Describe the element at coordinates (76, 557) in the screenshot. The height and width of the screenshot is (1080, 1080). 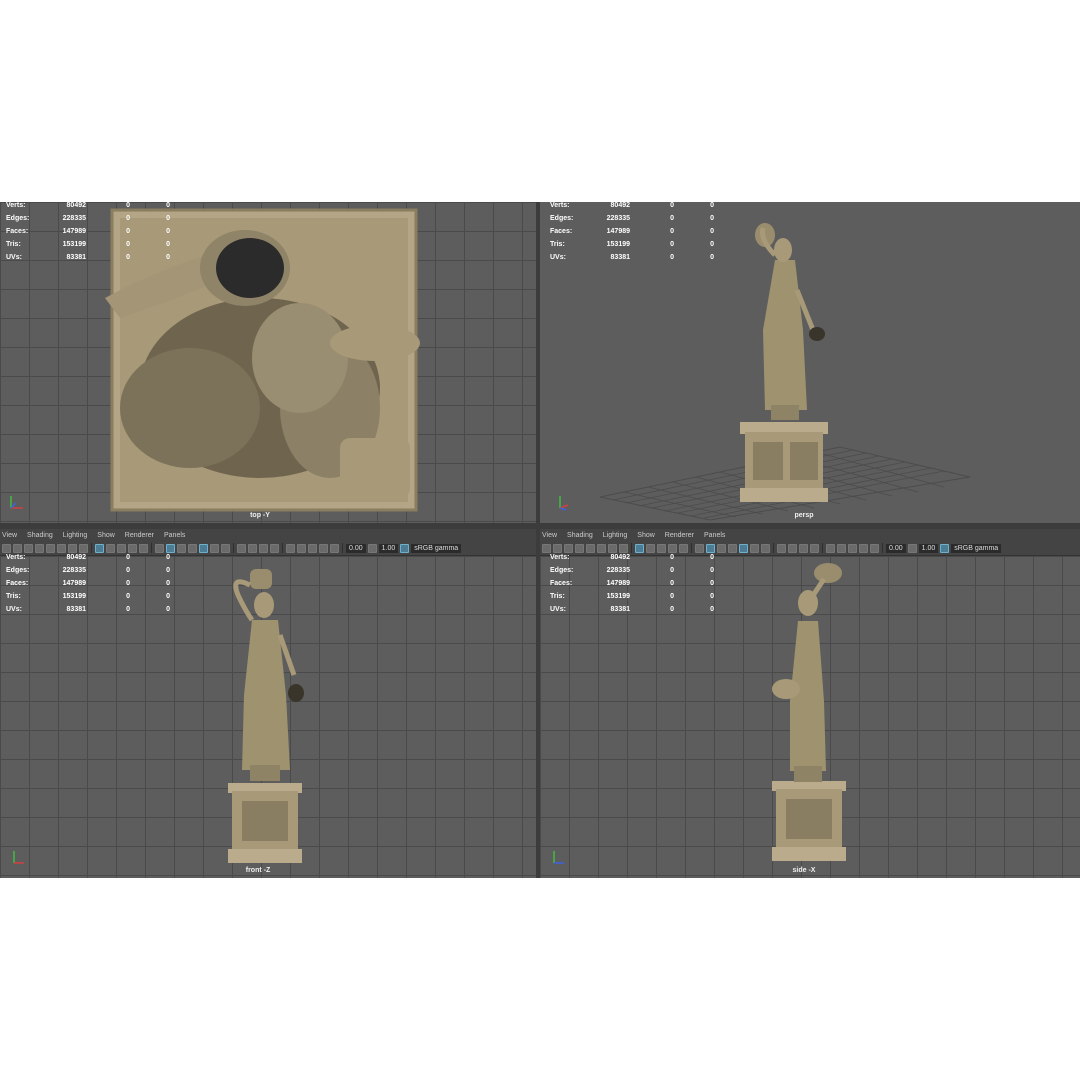
I see `hud-value: 80492` at that location.